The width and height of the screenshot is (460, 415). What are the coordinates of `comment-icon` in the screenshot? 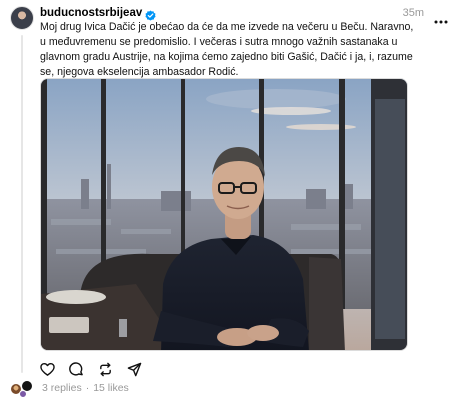 It's located at (76, 369).